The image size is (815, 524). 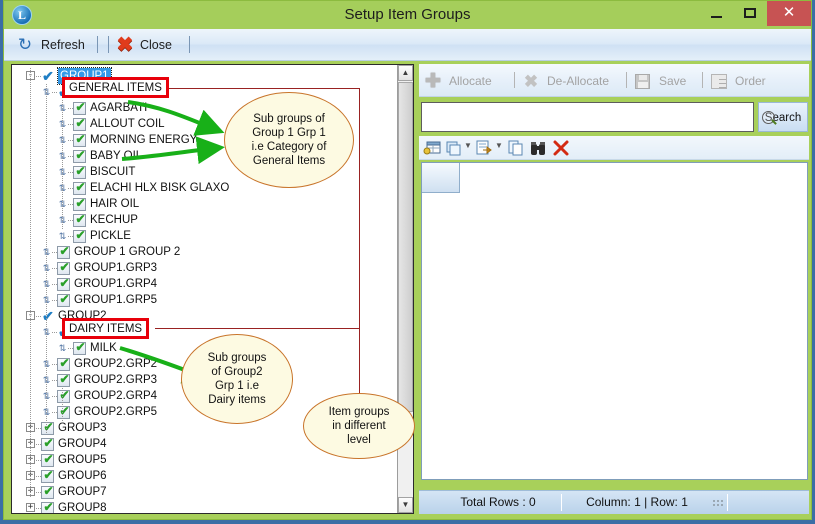 What do you see at coordinates (115, 396) in the screenshot?
I see `tree-node-label: GROUP2.GRP4` at bounding box center [115, 396].